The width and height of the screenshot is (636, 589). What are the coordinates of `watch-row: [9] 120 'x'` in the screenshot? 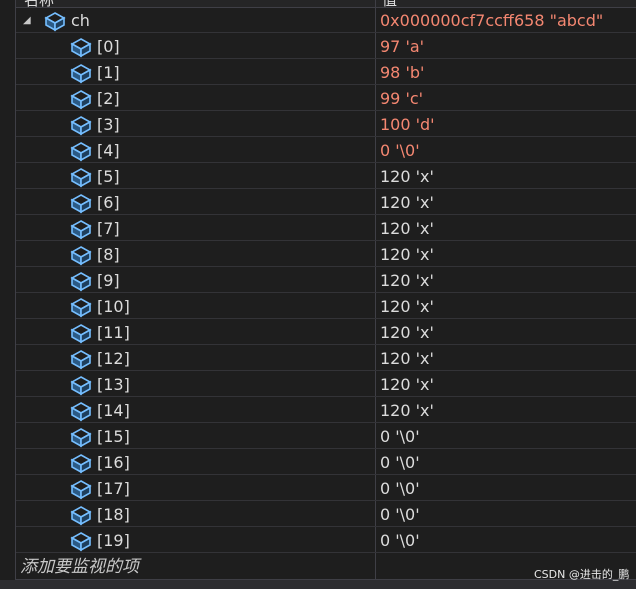 It's located at (326, 280).